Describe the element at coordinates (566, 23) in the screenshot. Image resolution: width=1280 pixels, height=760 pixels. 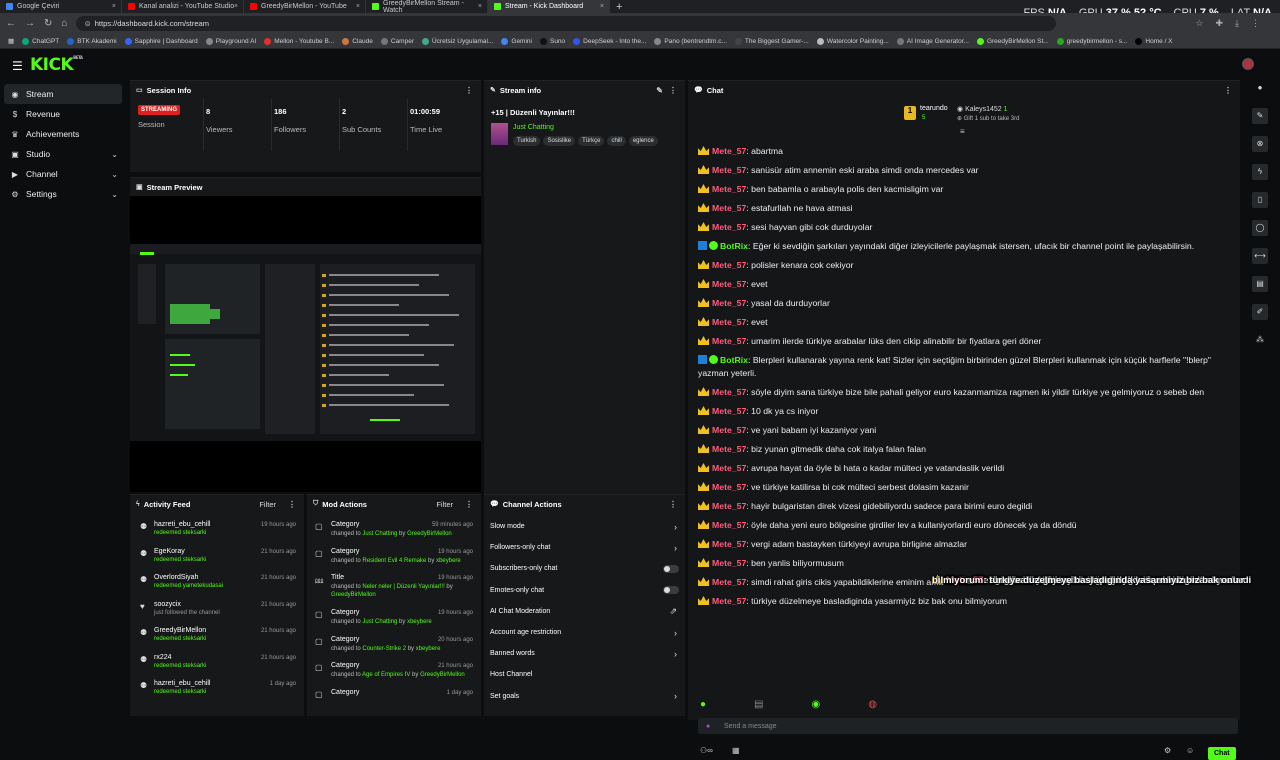
I see `url-field: ⊜ https://dashboard.kick.com/stream` at that location.